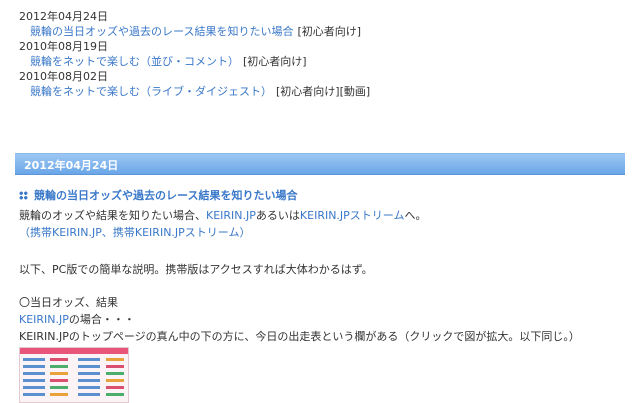  I want to click on recent-post-date: 2010年08月19日, so click(63, 46).